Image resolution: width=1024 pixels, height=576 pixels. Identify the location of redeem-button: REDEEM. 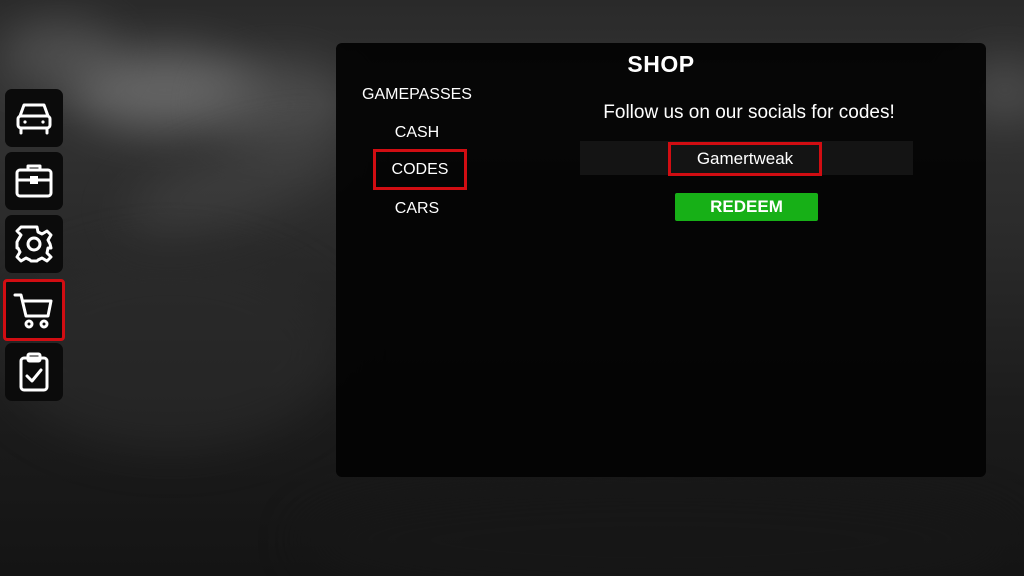
(746, 207).